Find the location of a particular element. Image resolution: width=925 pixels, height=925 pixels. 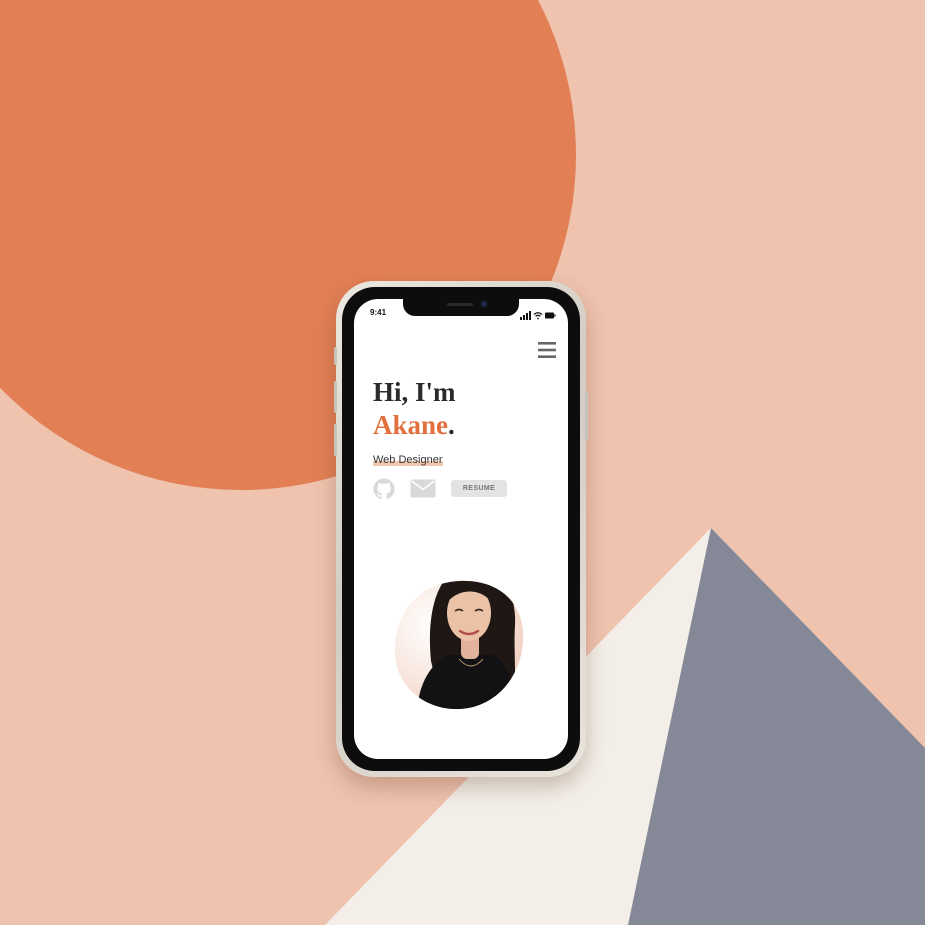

phone-notch is located at coordinates (461, 307).